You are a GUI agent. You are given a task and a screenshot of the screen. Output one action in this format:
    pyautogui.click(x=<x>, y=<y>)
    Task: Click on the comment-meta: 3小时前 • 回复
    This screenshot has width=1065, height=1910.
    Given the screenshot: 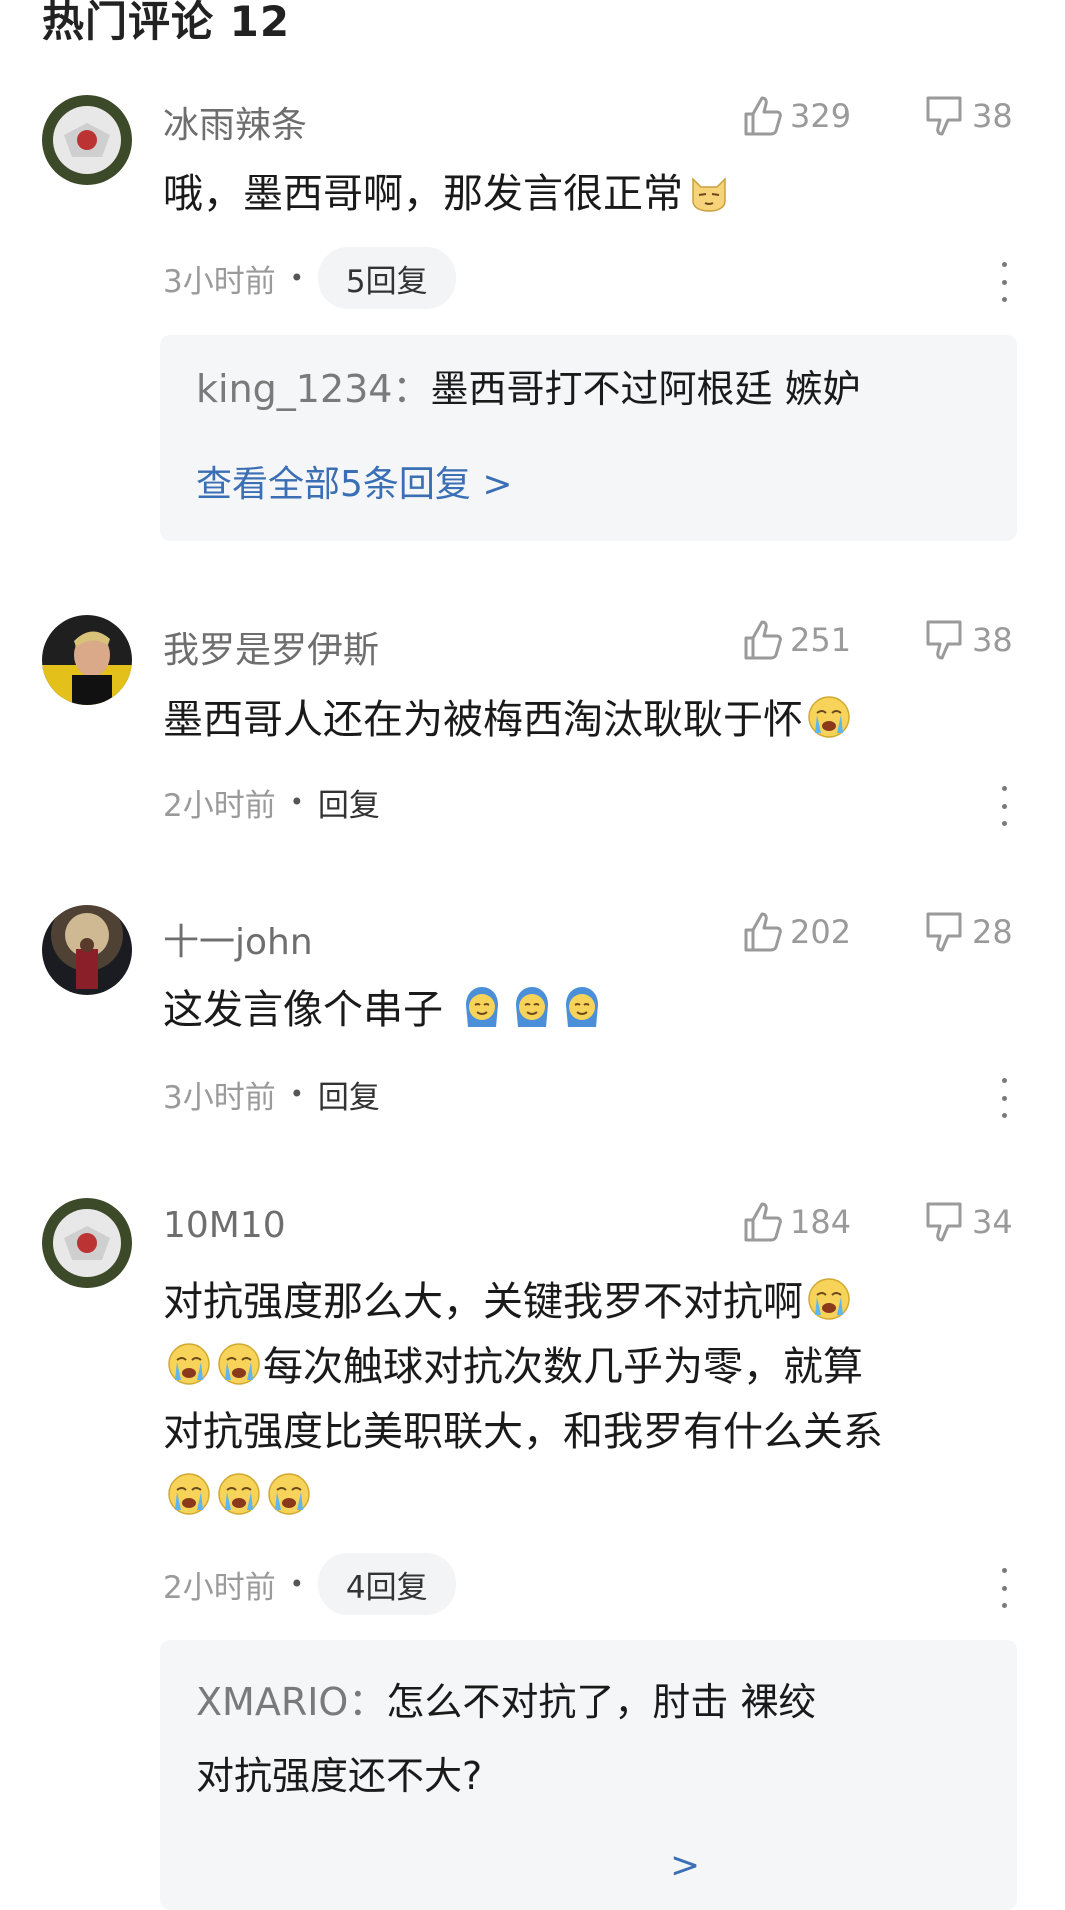 What is the action you would take?
    pyautogui.click(x=271, y=1094)
    